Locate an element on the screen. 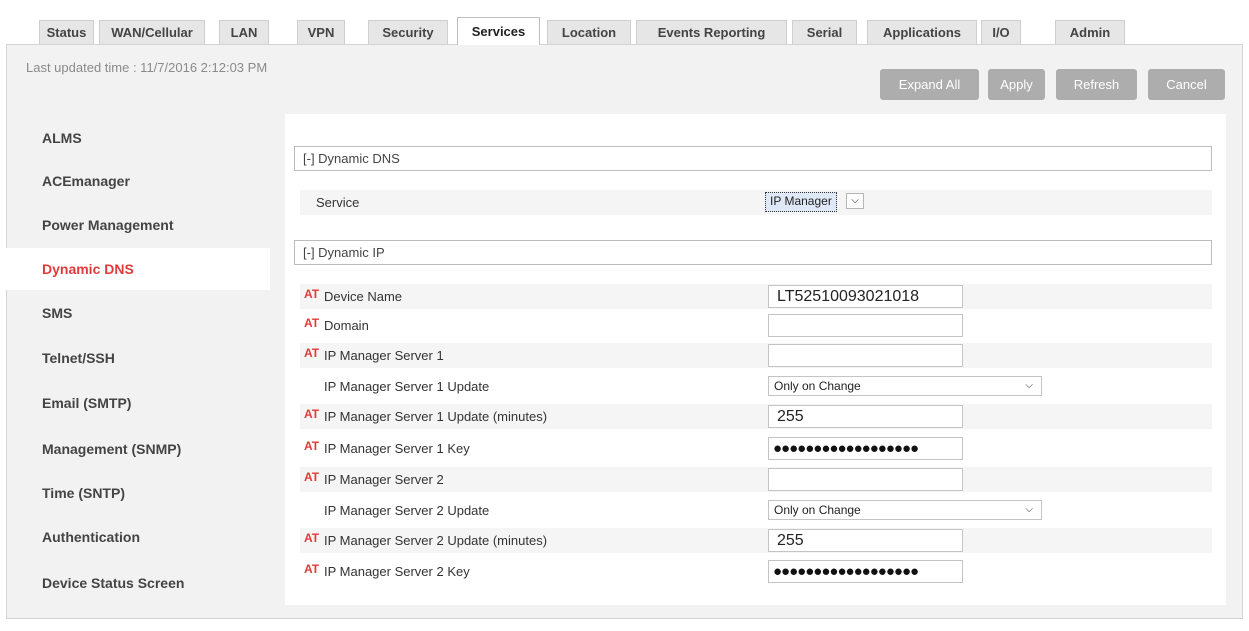 The height and width of the screenshot is (631, 1249). service-row: Service IP Manager ⌵ is located at coordinates (756, 202).